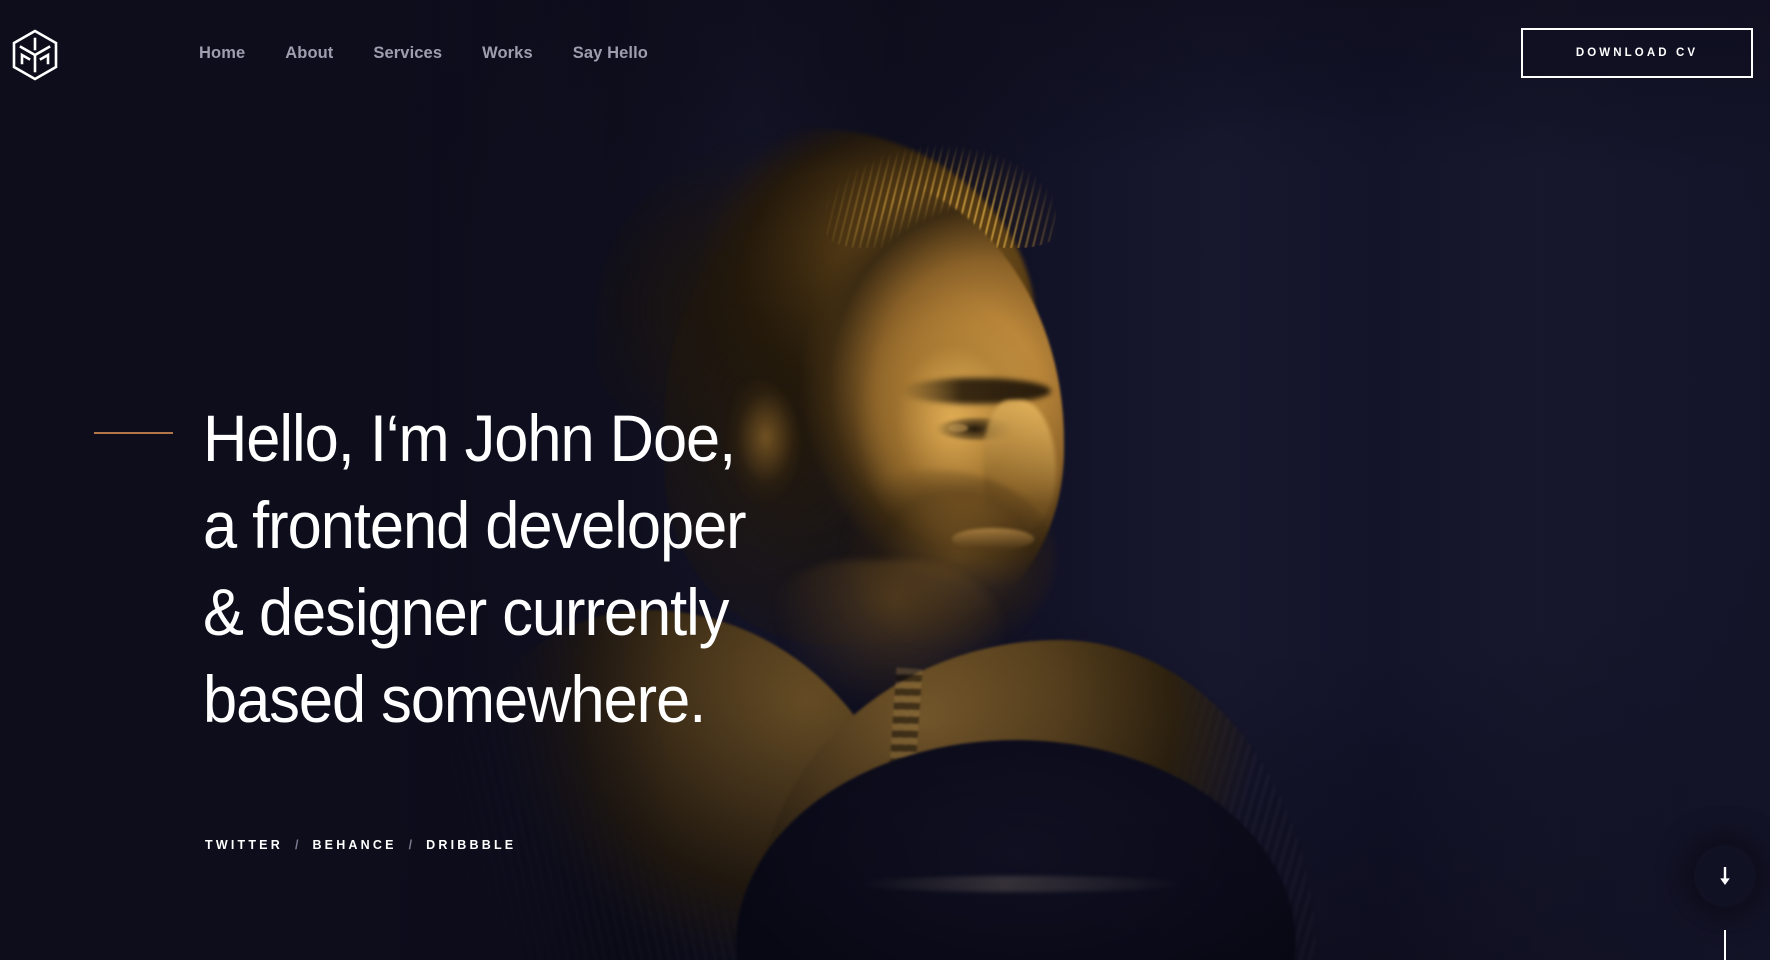 This screenshot has width=1770, height=960. Describe the element at coordinates (244, 845) in the screenshot. I see `social-link-twitter: TWITTER` at that location.